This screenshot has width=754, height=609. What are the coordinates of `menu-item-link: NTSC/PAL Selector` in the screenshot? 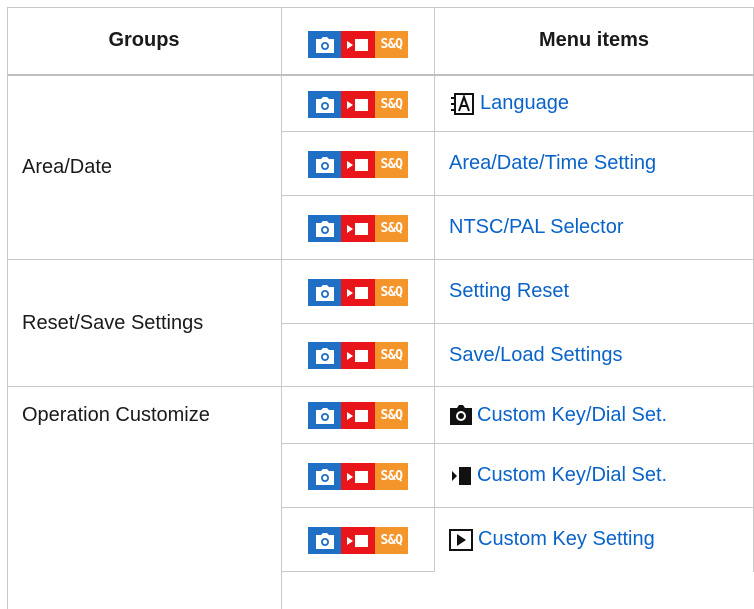 It's located at (536, 227).